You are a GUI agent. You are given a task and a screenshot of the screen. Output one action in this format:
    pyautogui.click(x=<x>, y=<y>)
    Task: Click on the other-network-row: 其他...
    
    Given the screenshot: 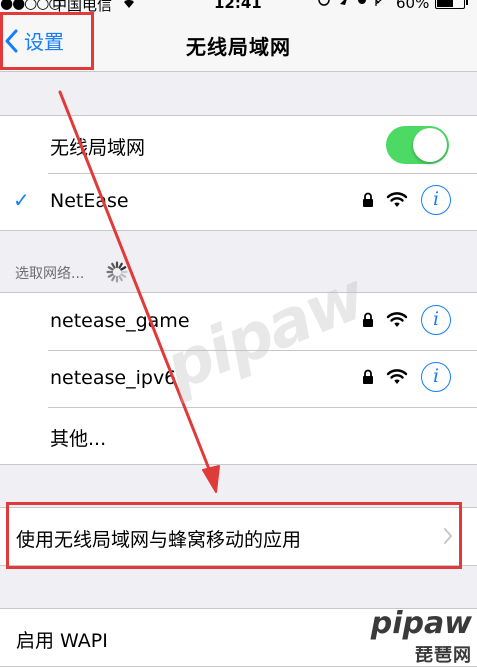 What is the action you would take?
    pyautogui.click(x=238, y=435)
    